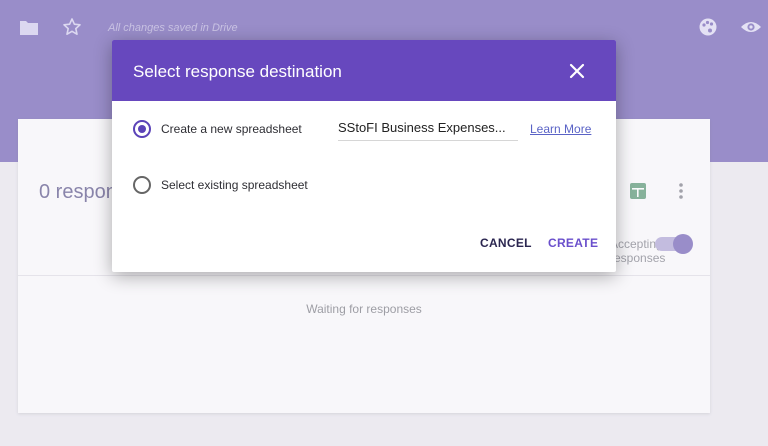 The image size is (768, 446). What do you see at coordinates (560, 129) in the screenshot?
I see `learn-more-link: Learn More` at bounding box center [560, 129].